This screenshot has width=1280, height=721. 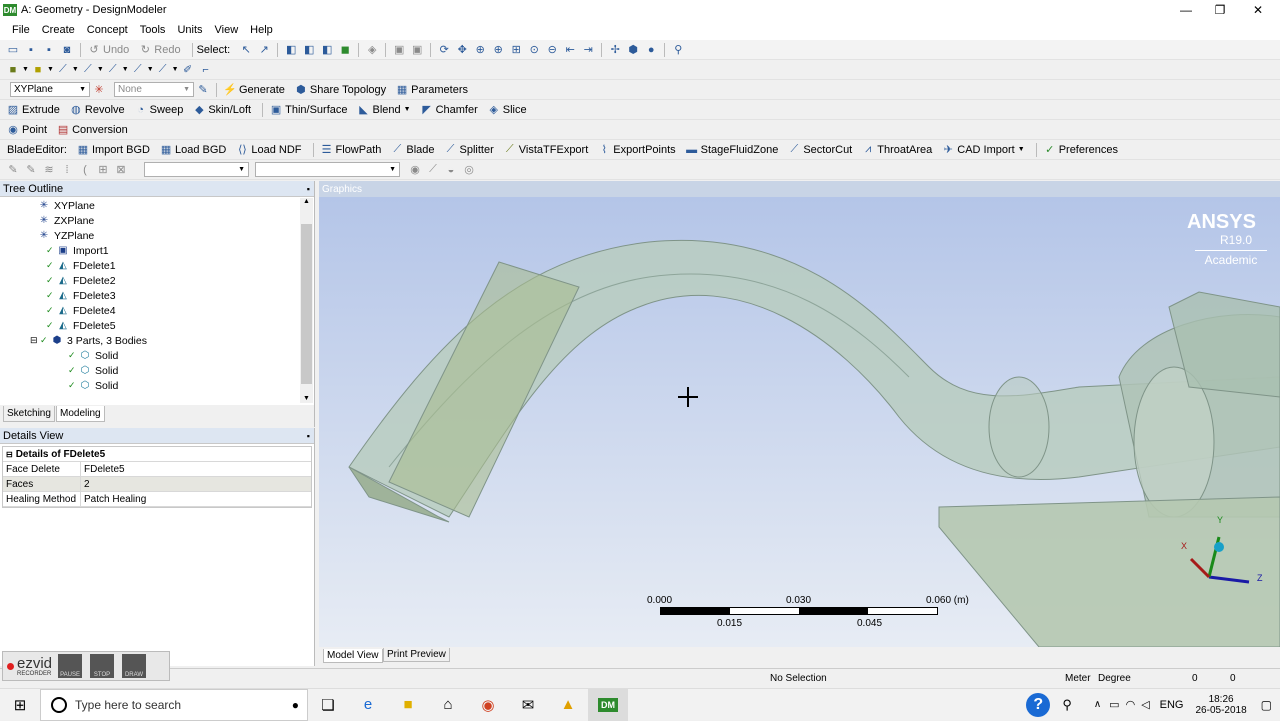 What do you see at coordinates (227, 30) in the screenshot?
I see `menu-view: View` at bounding box center [227, 30].